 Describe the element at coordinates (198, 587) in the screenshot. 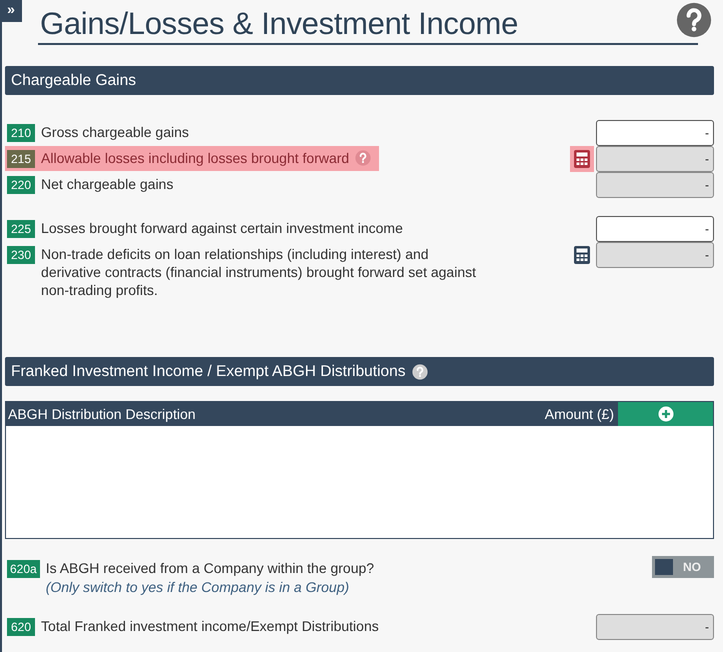

I see `field-note: (Only switch to yes if the Company is in a Group)` at that location.